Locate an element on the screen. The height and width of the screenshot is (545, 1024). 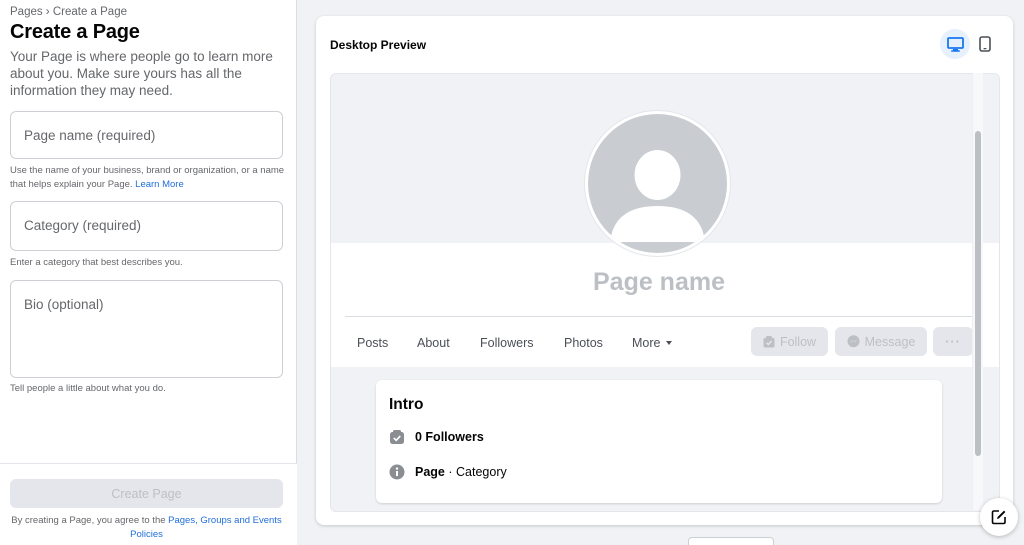
learn-more-link: Learn More is located at coordinates (159, 184).